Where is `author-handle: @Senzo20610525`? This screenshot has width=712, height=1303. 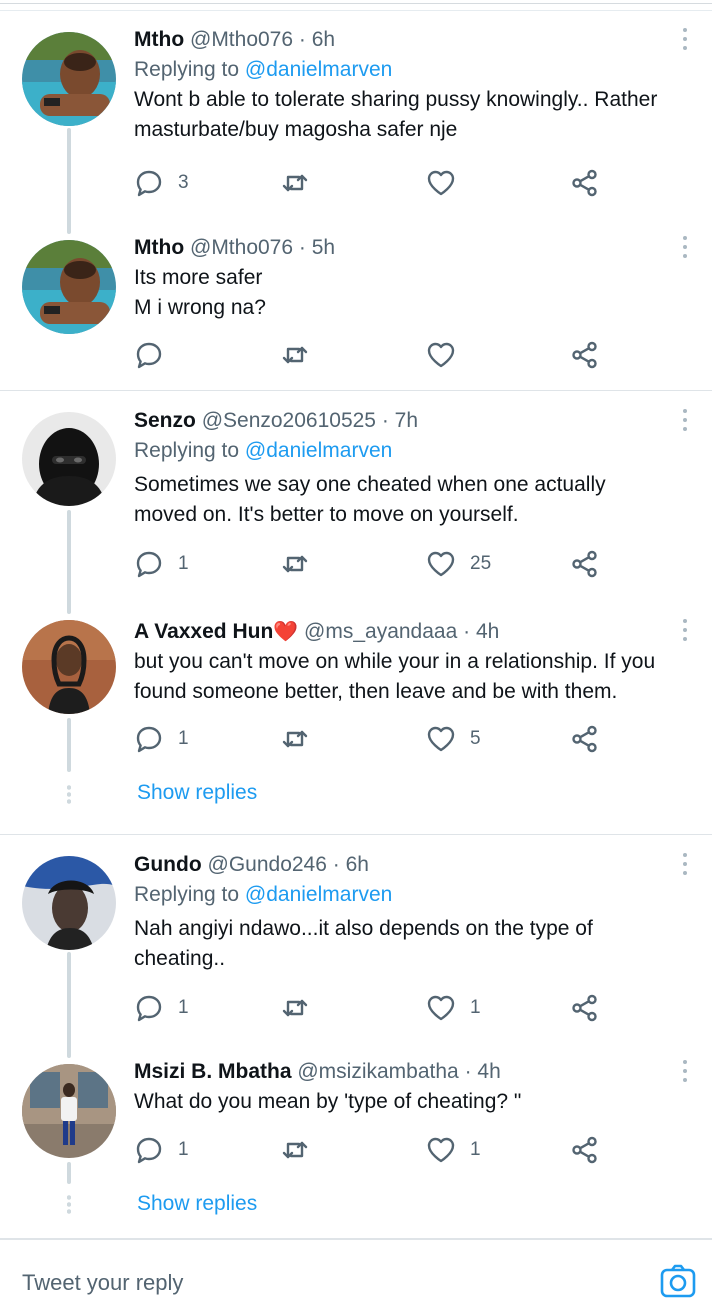 author-handle: @Senzo20610525 is located at coordinates (289, 420).